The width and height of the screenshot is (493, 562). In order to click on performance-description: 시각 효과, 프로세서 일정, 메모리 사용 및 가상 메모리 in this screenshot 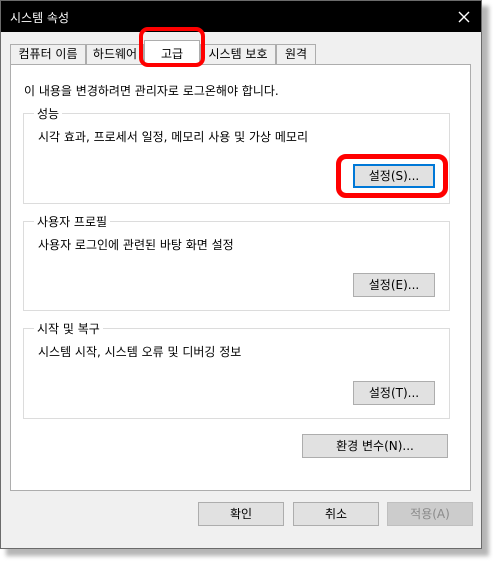, I will do `click(173, 137)`.